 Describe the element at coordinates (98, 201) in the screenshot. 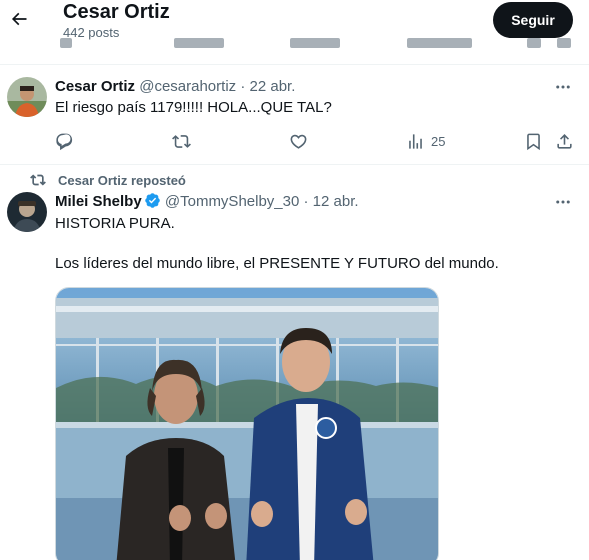

I see `author-name: Milei Shelby` at that location.